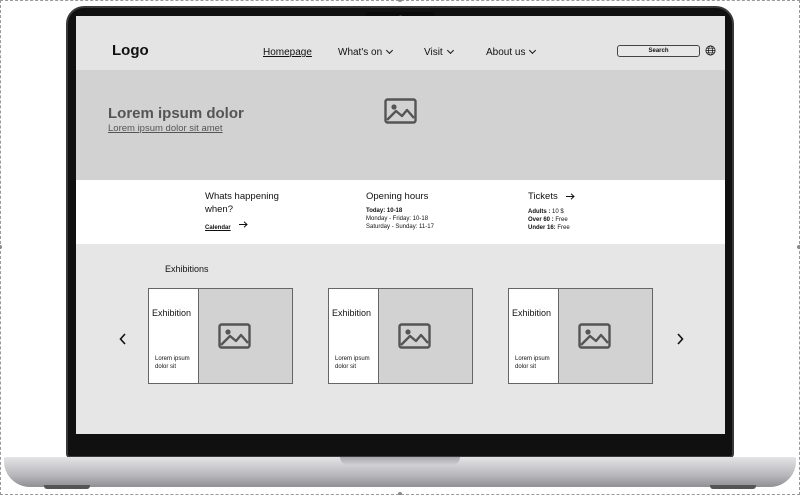 The width and height of the screenshot is (800, 495). Describe the element at coordinates (1, 247) in the screenshot. I see `resize-handle-left` at that location.